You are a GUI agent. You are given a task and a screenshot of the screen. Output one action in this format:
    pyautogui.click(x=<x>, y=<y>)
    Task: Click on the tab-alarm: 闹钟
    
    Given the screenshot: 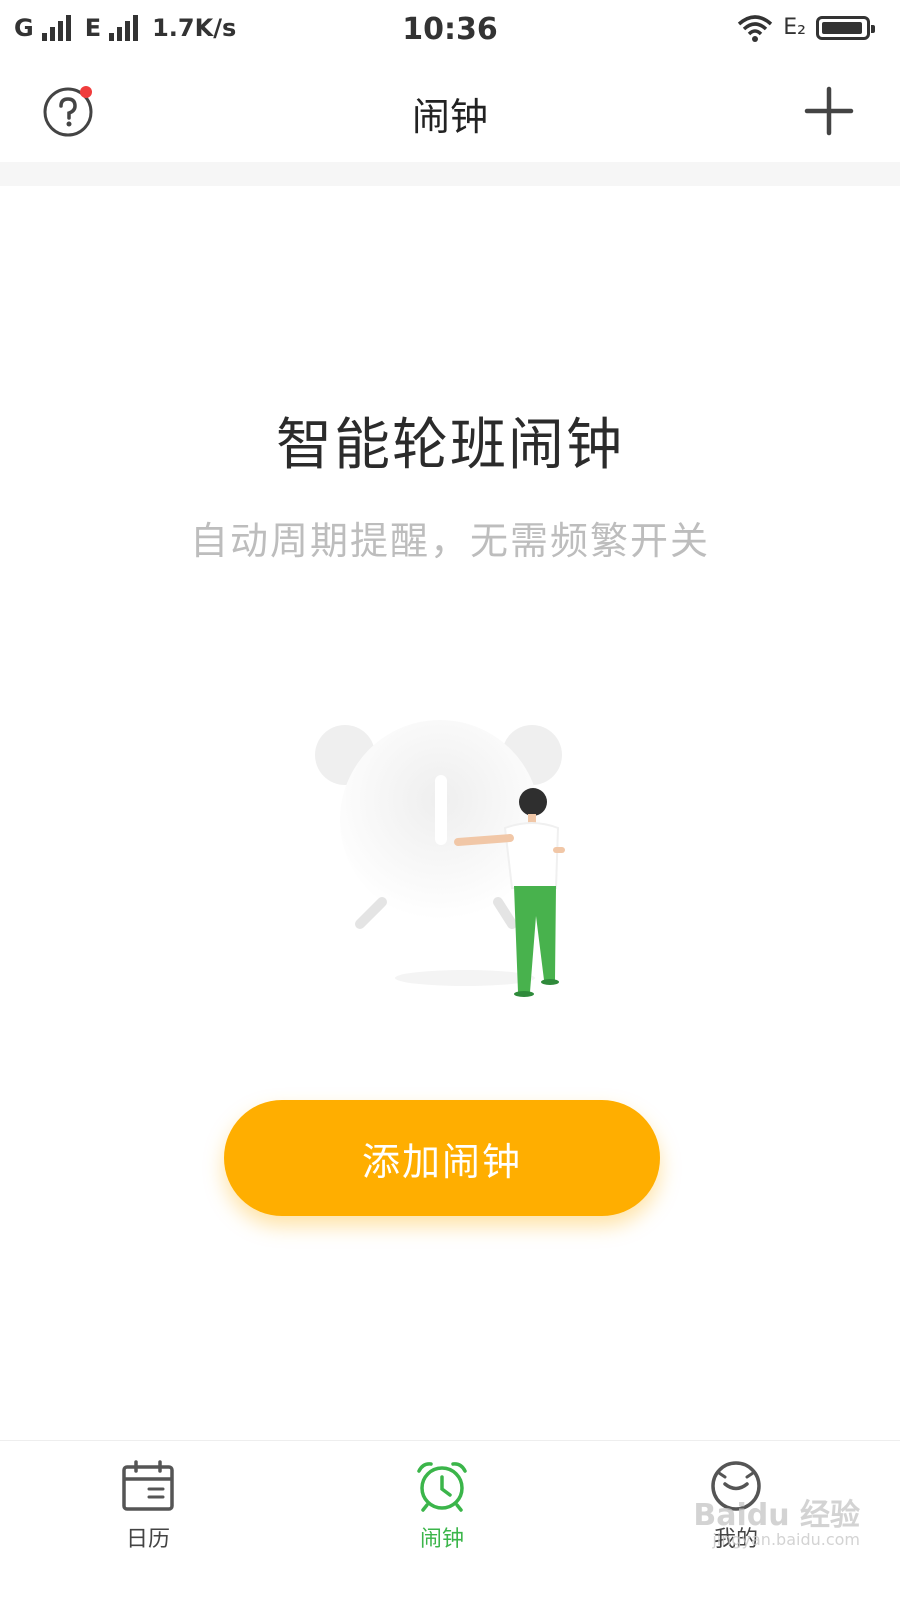 What is the action you would take?
    pyautogui.click(x=442, y=1506)
    